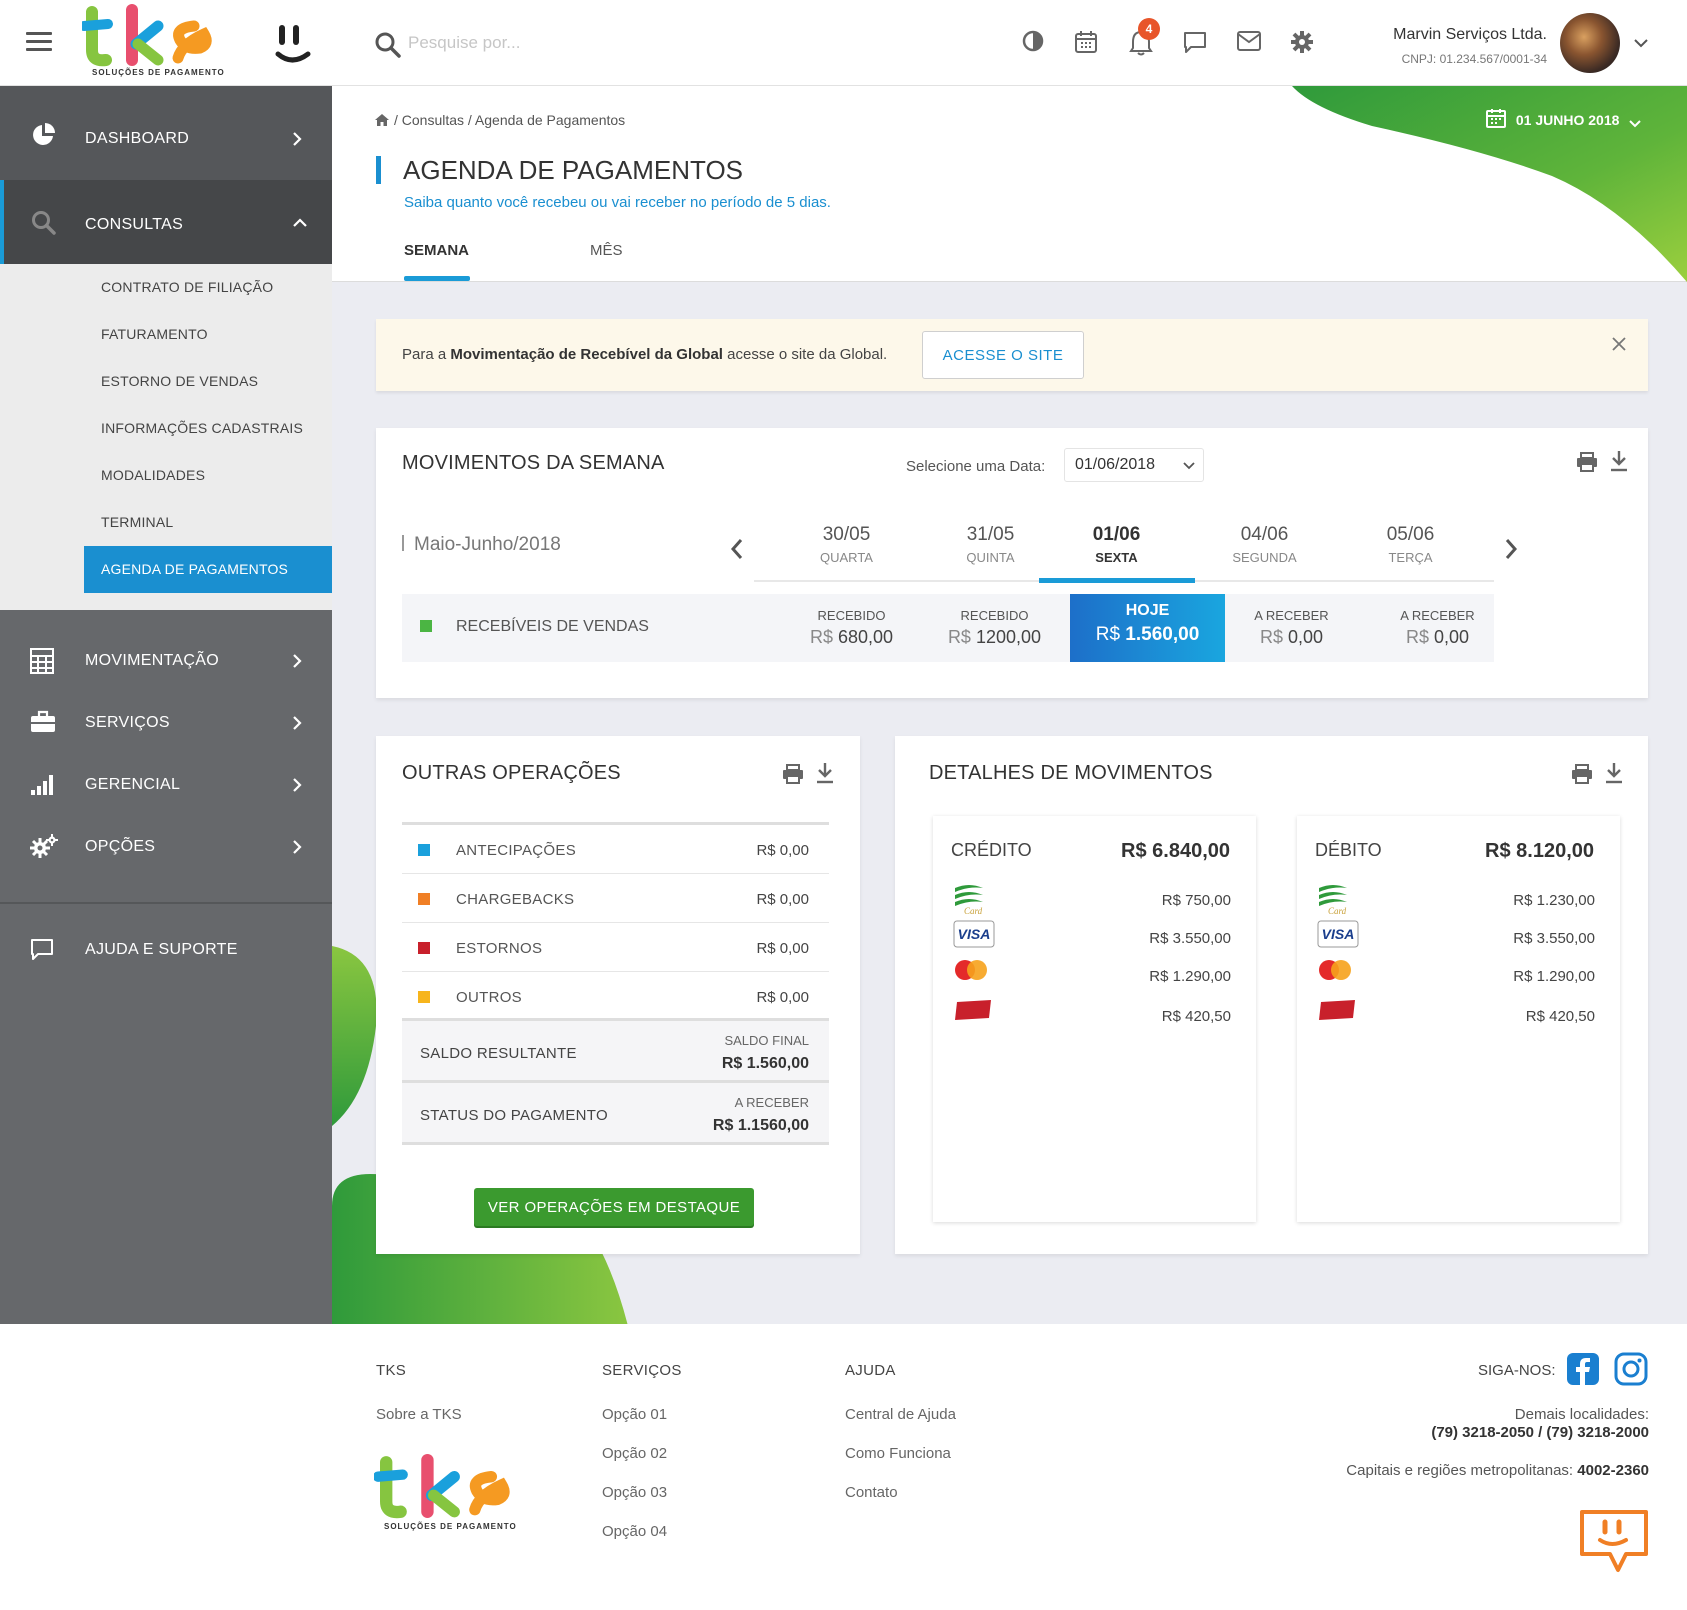 The image size is (1687, 1610). What do you see at coordinates (615, 996) in the screenshot?
I see `list-item: OUTROS R$ 0,00` at bounding box center [615, 996].